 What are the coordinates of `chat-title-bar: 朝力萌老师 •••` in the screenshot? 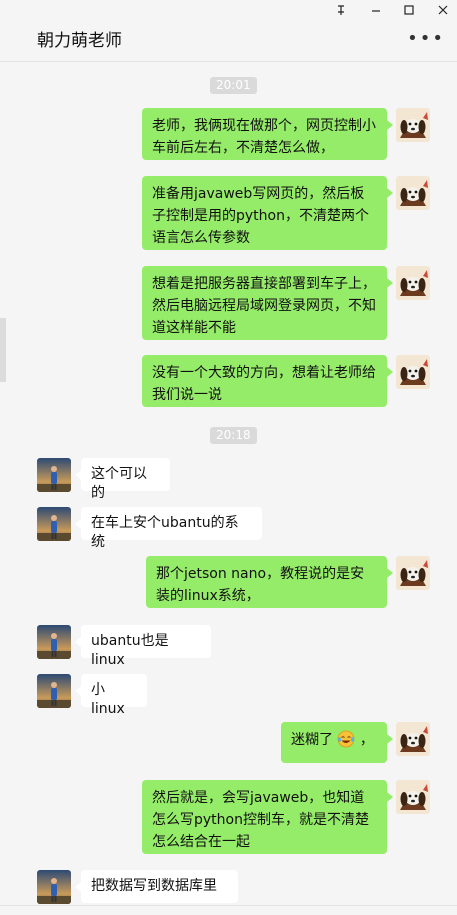 It's located at (228, 31).